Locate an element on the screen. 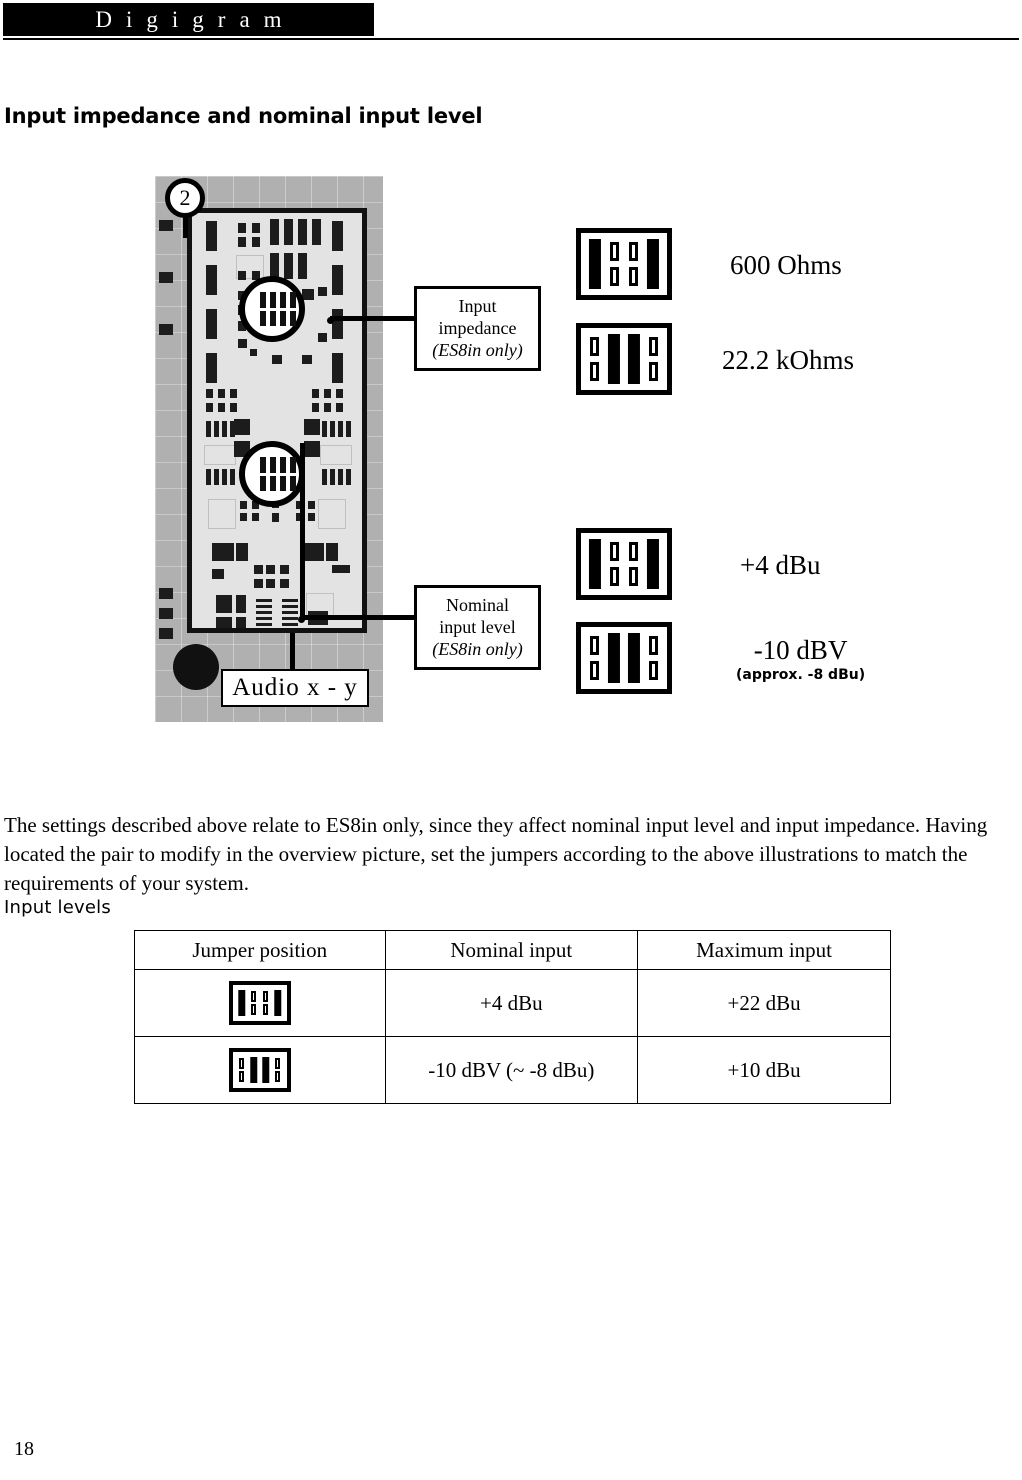 Image resolution: width=1022 pixels, height=1480 pixels. jumper-icon-600-ohms is located at coordinates (624, 264).